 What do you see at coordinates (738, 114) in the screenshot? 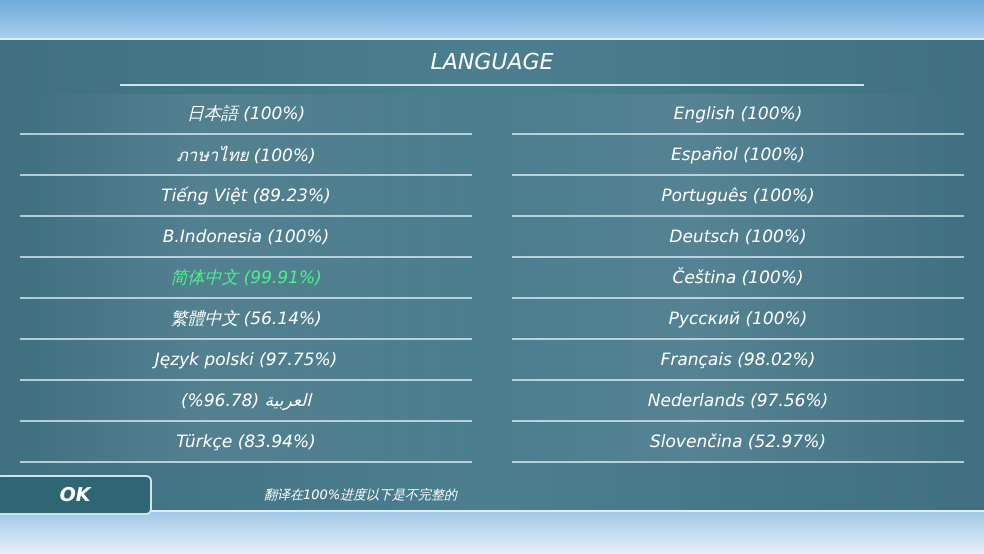
I see `language-option: English (100%)` at bounding box center [738, 114].